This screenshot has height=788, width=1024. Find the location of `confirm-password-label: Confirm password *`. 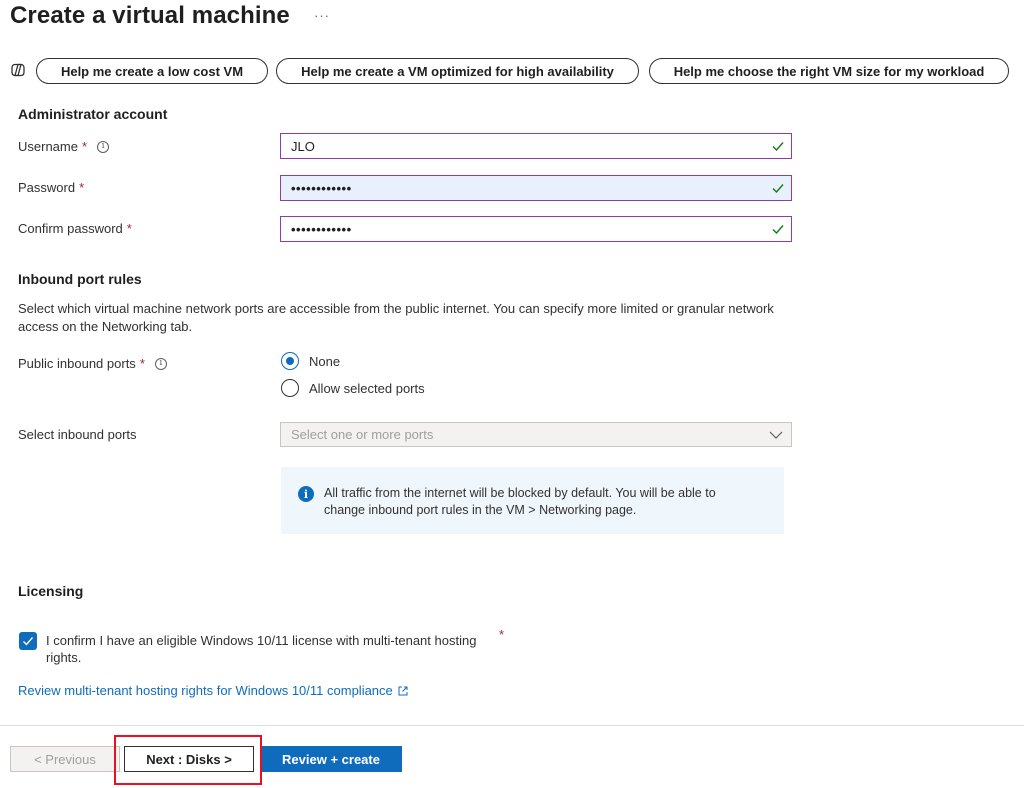

confirm-password-label: Confirm password * is located at coordinates (75, 228).